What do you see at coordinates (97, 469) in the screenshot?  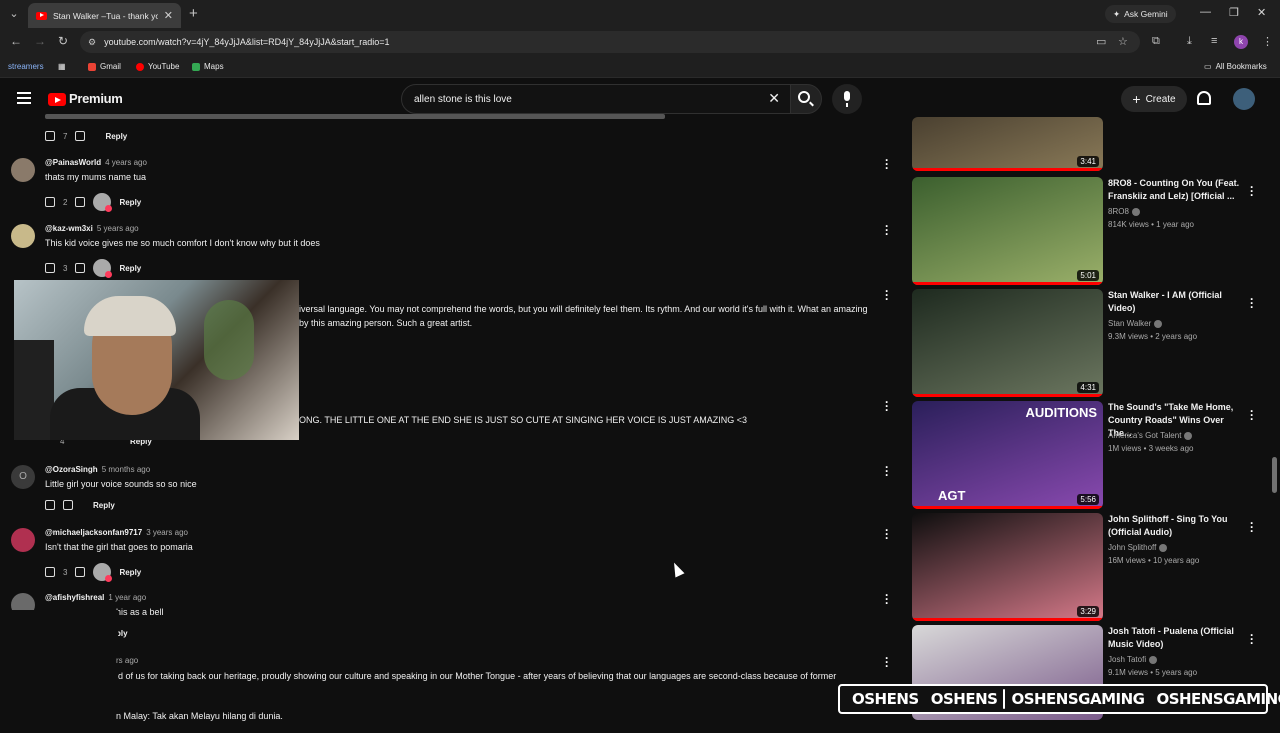 I see `comment-author: @OzoraSingh 5 months ago` at bounding box center [97, 469].